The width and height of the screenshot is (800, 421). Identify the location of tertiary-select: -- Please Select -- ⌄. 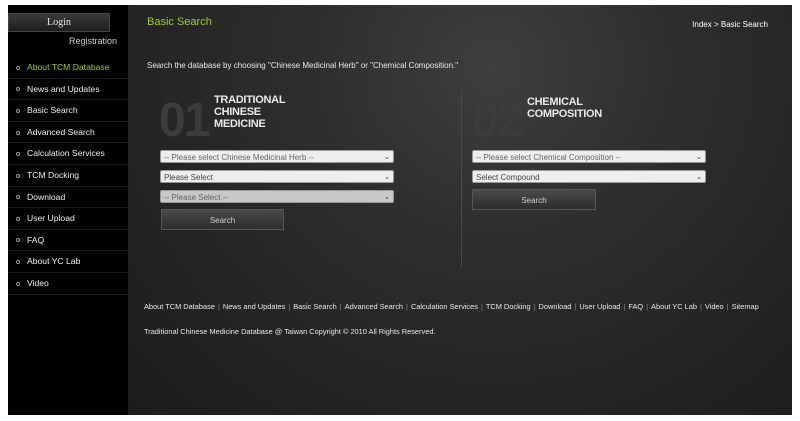
(277, 196).